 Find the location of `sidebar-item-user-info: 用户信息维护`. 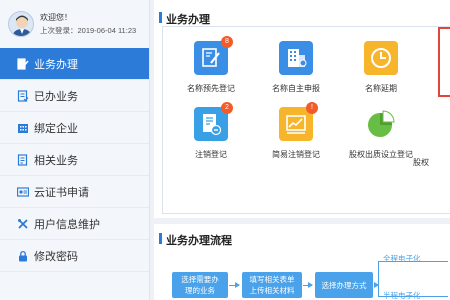

sidebar-item-user-info: 用户信息维护 is located at coordinates (74, 224).